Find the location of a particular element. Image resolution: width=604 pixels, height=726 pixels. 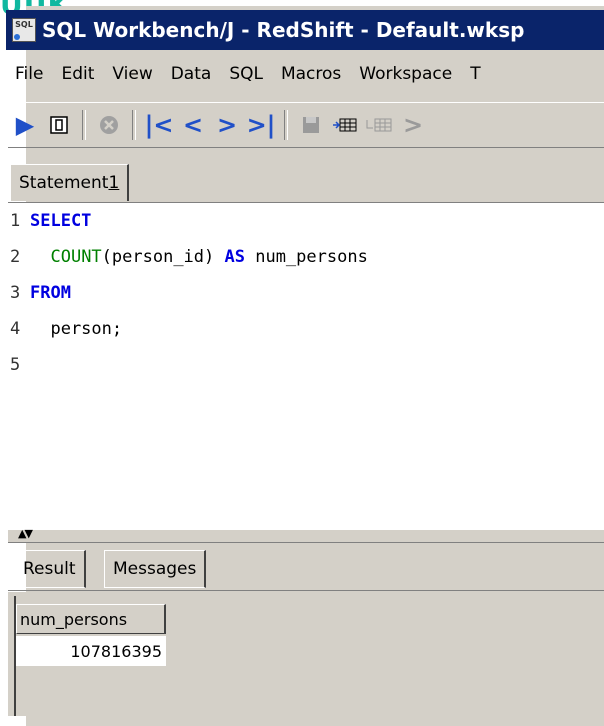

run-current-icon is located at coordinates (59, 125).